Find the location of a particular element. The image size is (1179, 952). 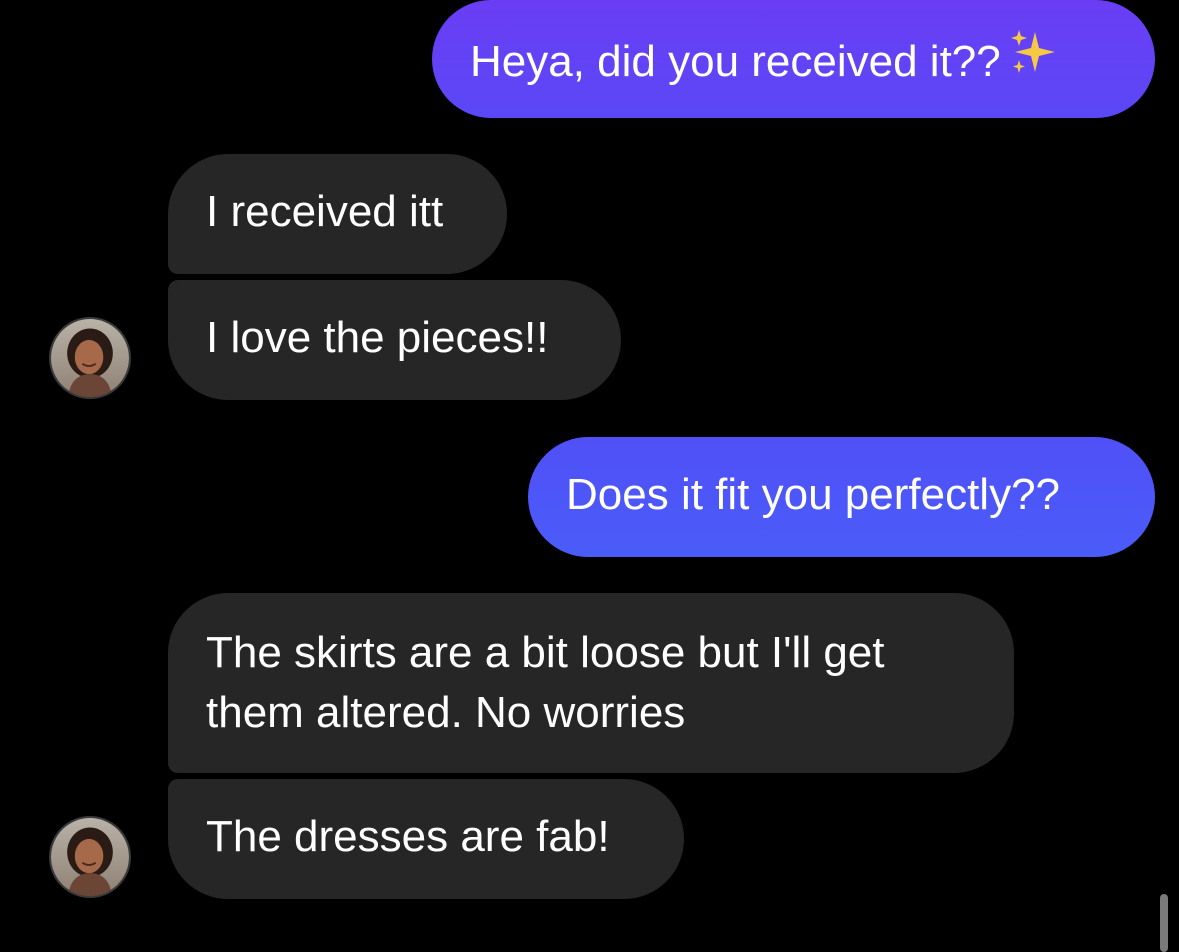

sent-message-bubble: Heya, did you received it?? is located at coordinates (793, 59).